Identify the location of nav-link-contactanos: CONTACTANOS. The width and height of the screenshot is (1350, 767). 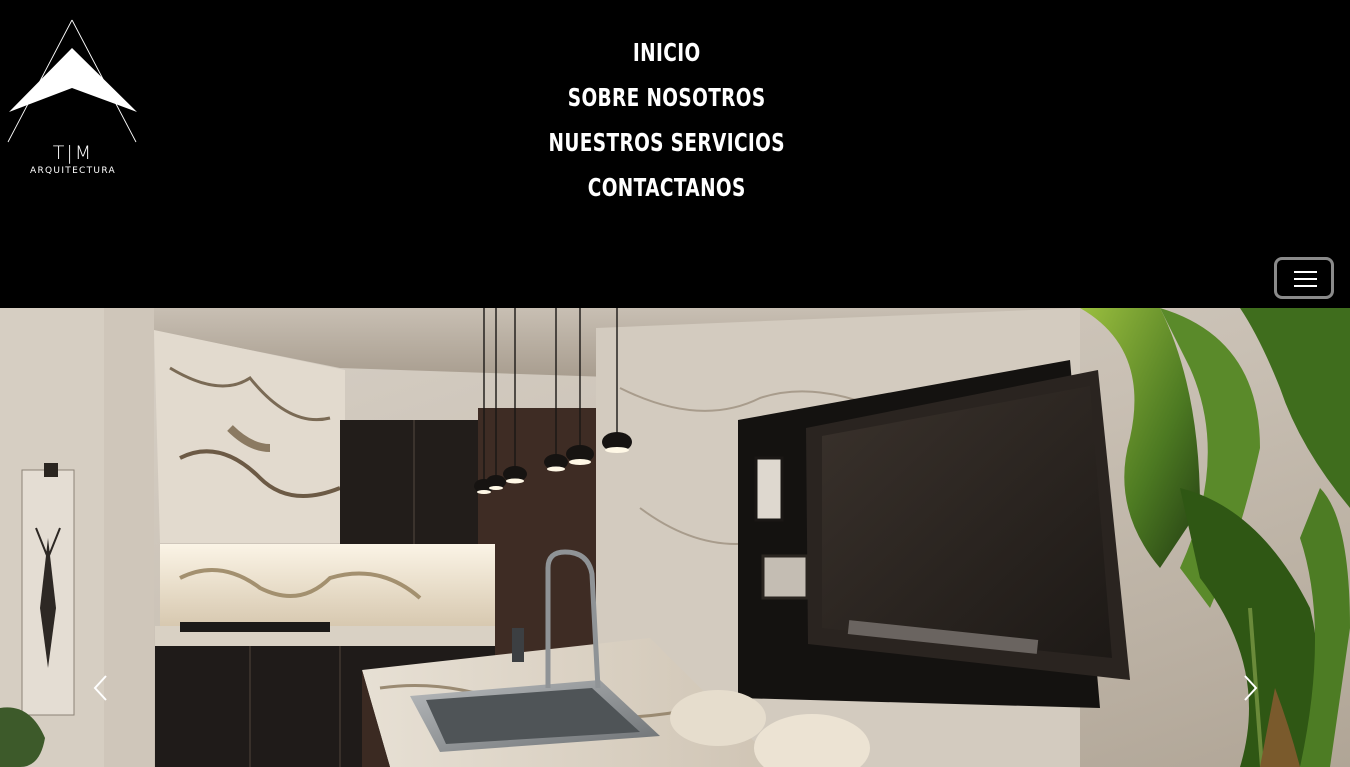
(667, 188).